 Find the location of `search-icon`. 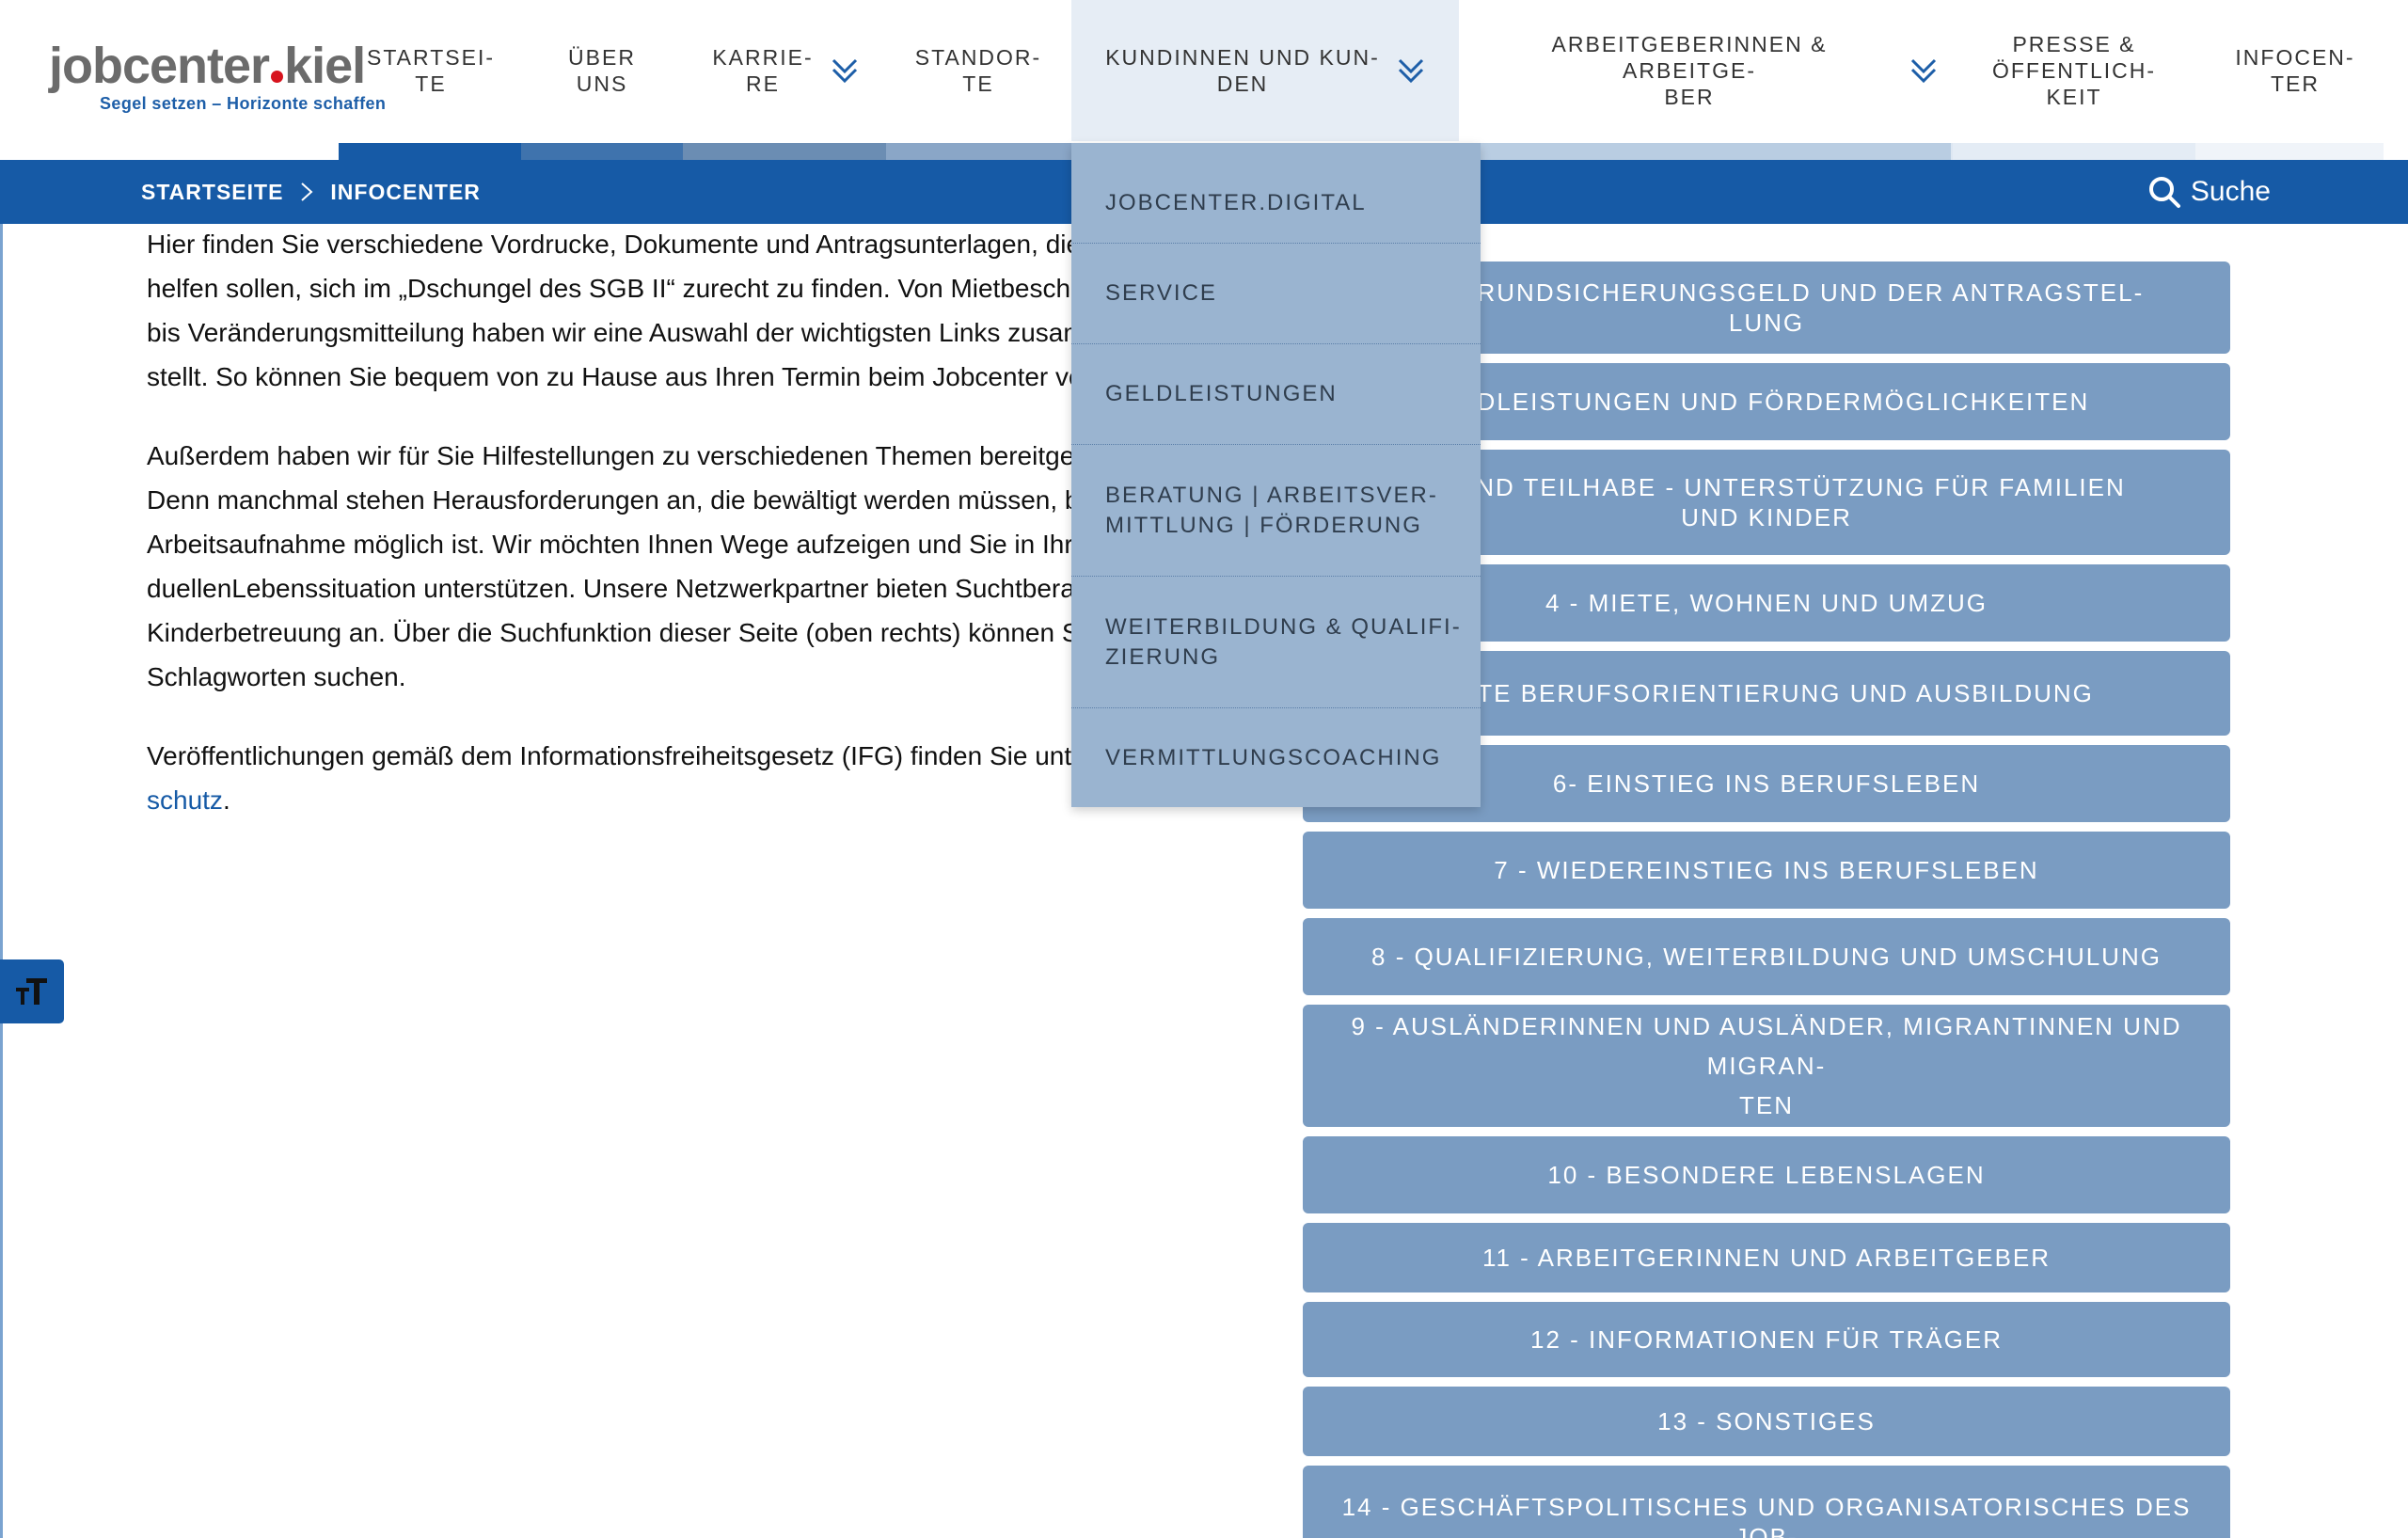

search-icon is located at coordinates (2164, 193).